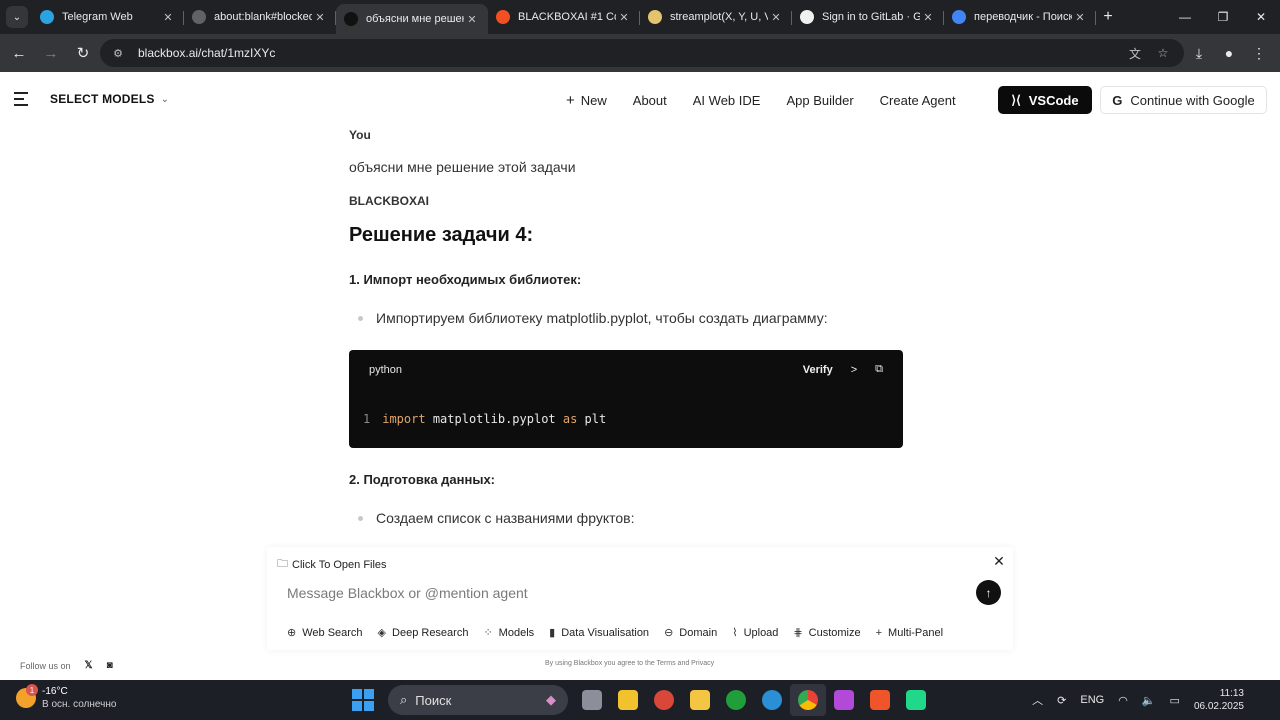  Describe the element at coordinates (808, 700) in the screenshot. I see `chrome-icon` at that location.